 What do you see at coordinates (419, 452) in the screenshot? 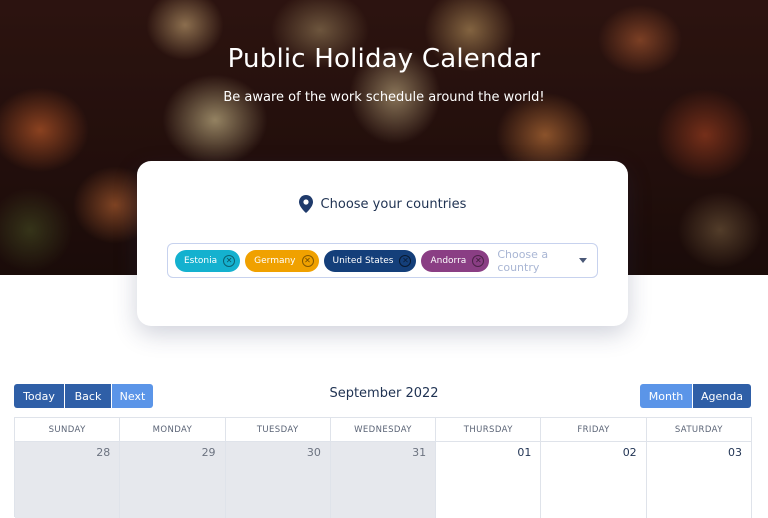
I see `day-number: 31` at bounding box center [419, 452].